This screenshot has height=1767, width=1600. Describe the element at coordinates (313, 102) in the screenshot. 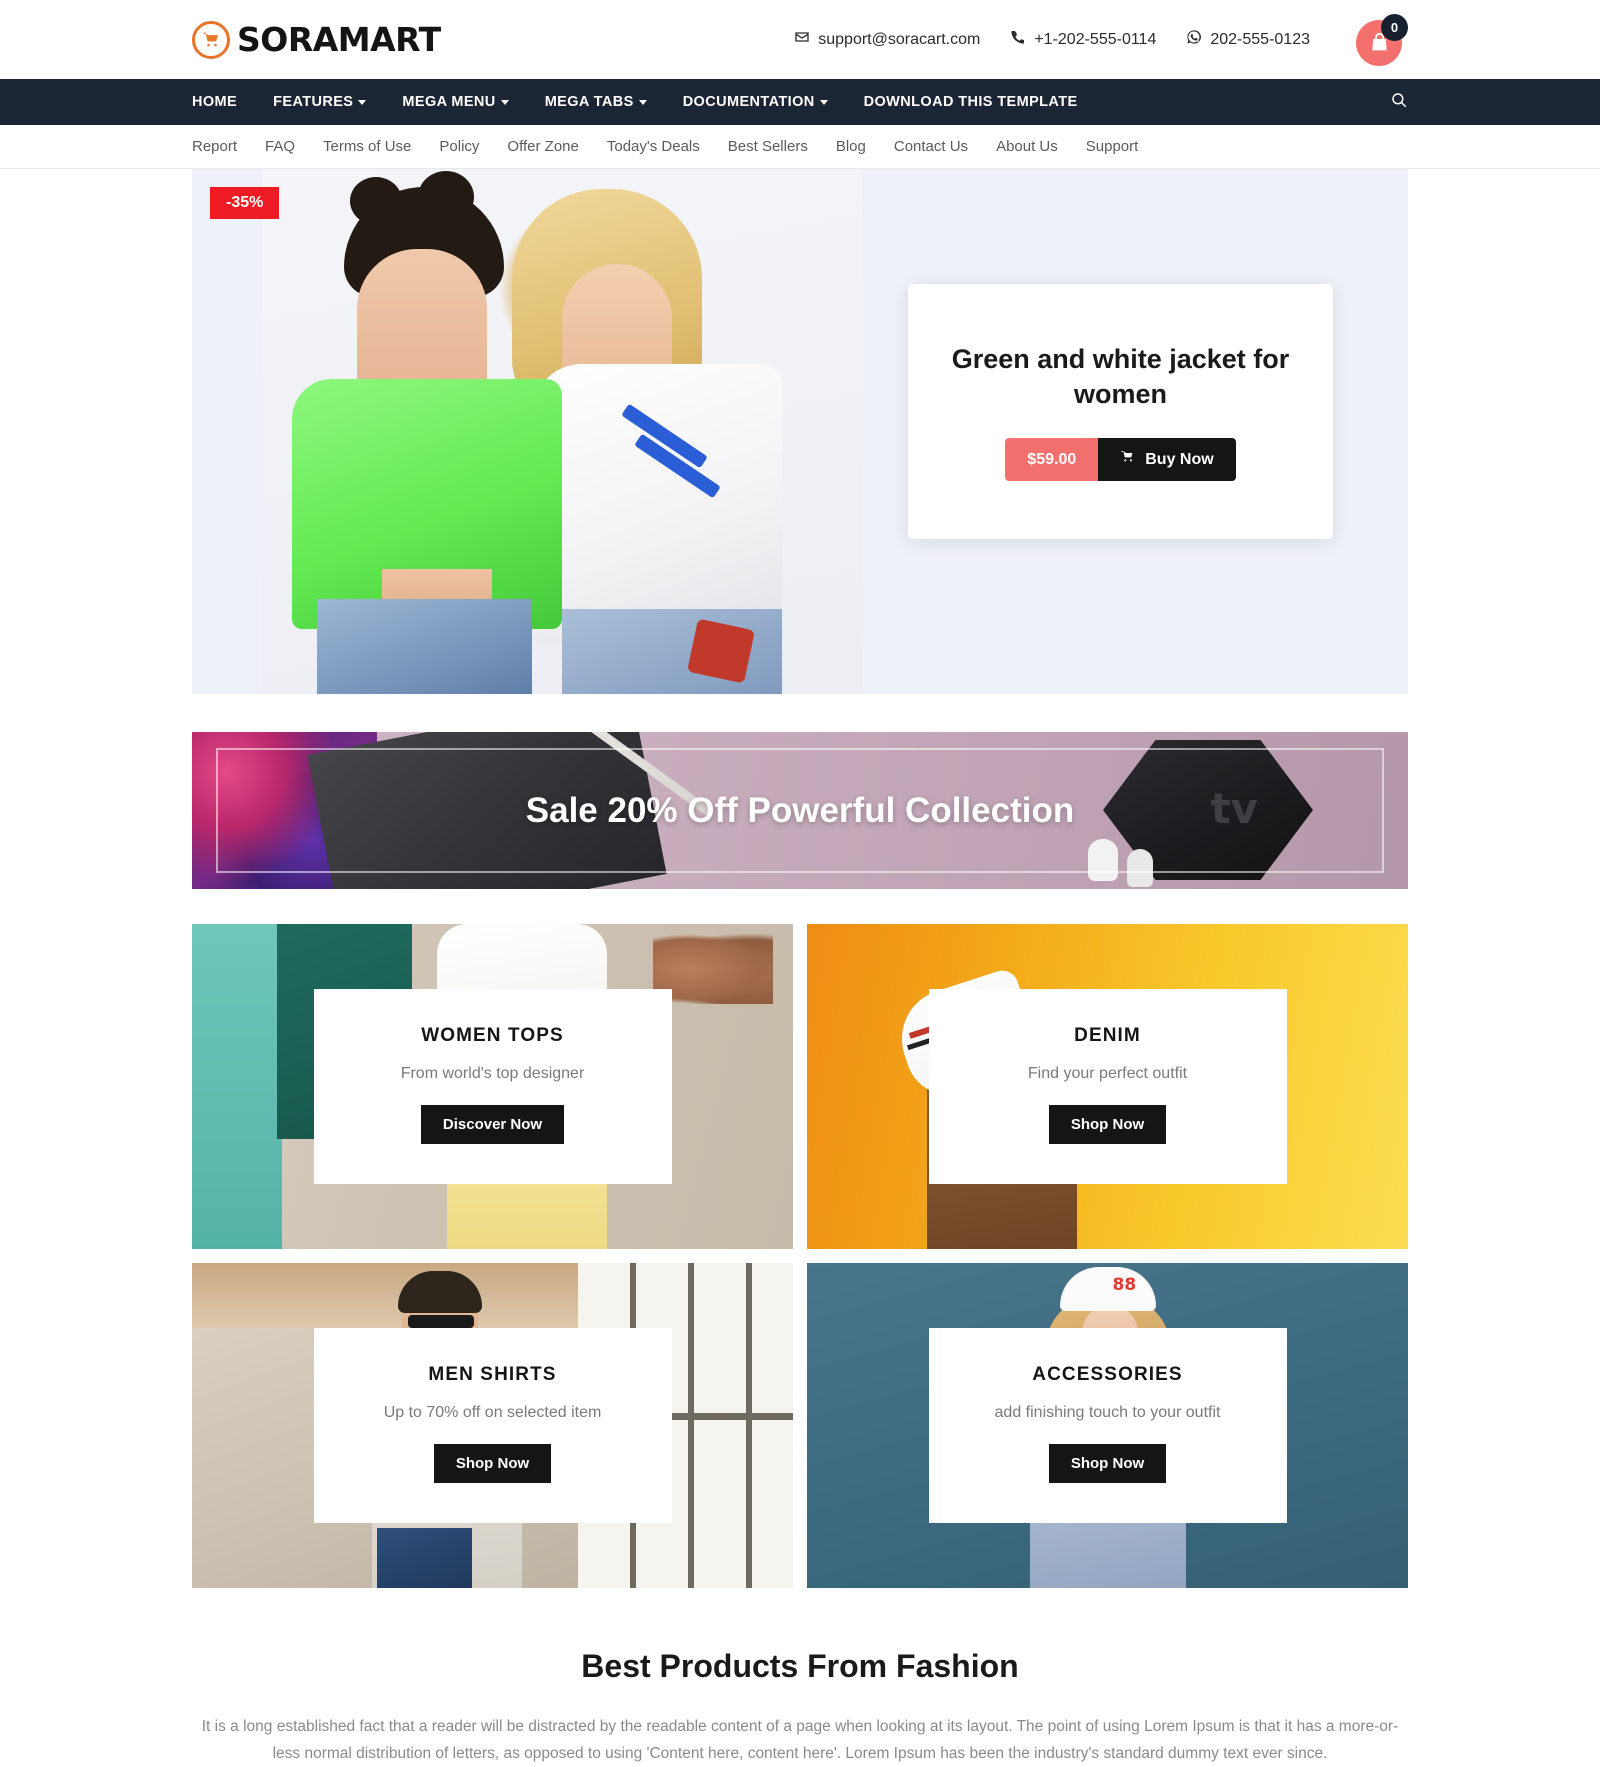

I see `nav-label: FEATURES` at that location.